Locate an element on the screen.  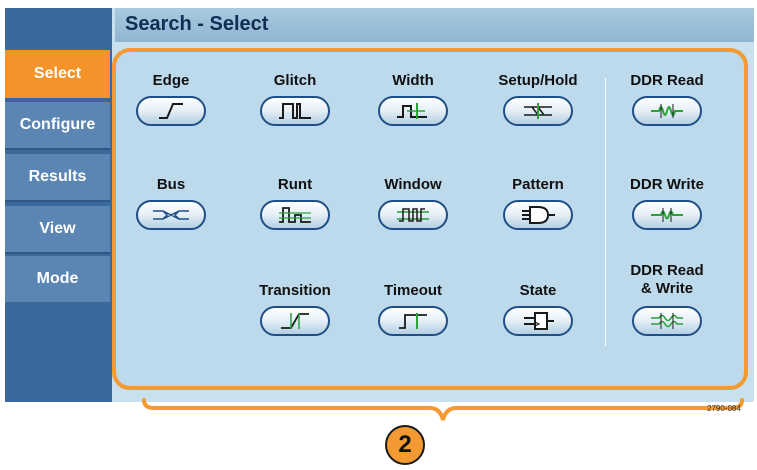
ddr-write-button is located at coordinates (667, 215).